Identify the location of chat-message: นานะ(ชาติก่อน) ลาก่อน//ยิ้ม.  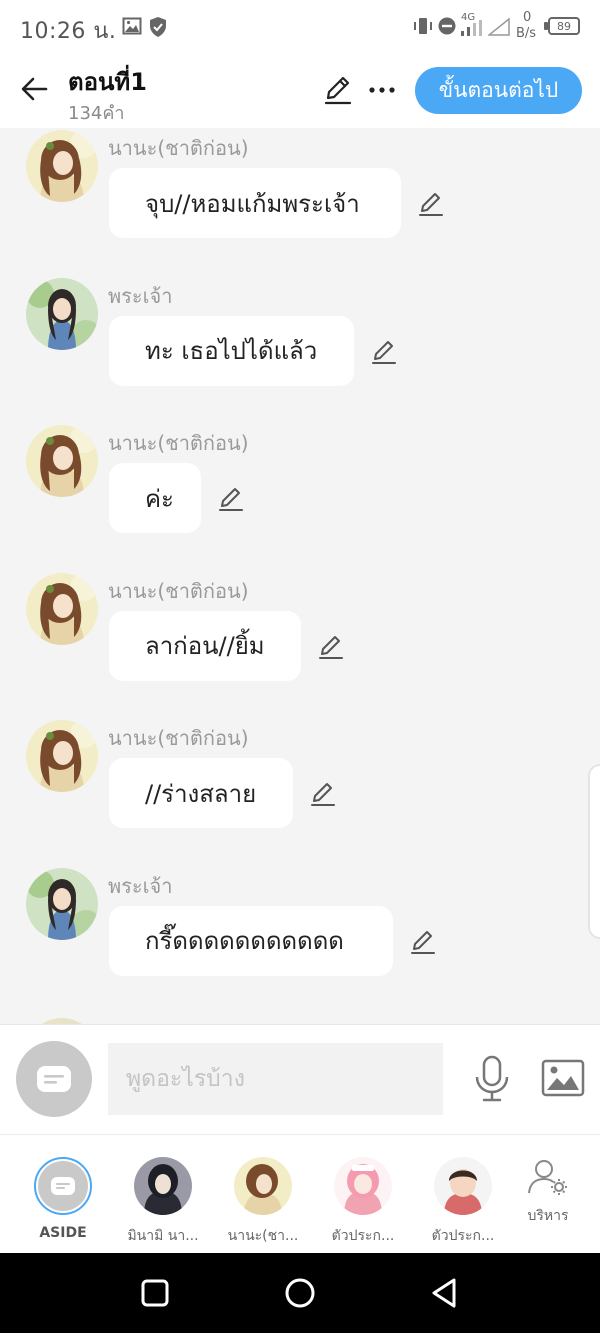
(300, 642).